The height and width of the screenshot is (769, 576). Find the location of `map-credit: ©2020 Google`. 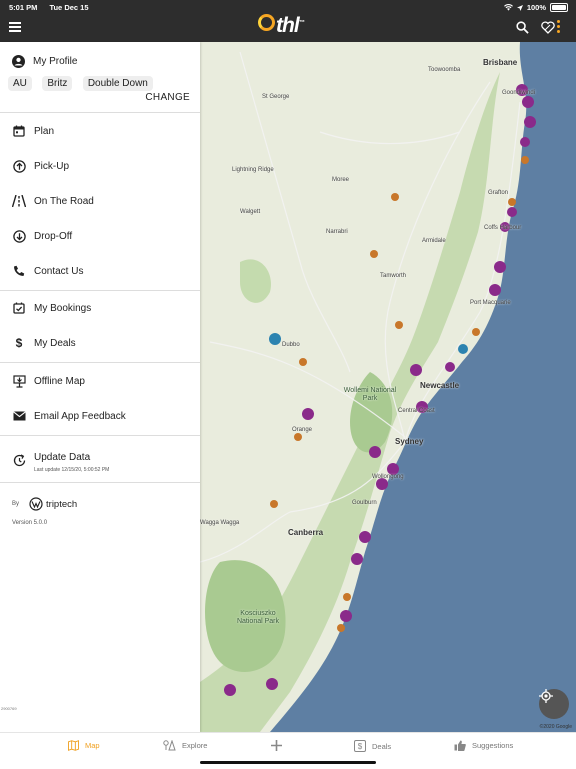

map-credit: ©2020 Google is located at coordinates (555, 727).